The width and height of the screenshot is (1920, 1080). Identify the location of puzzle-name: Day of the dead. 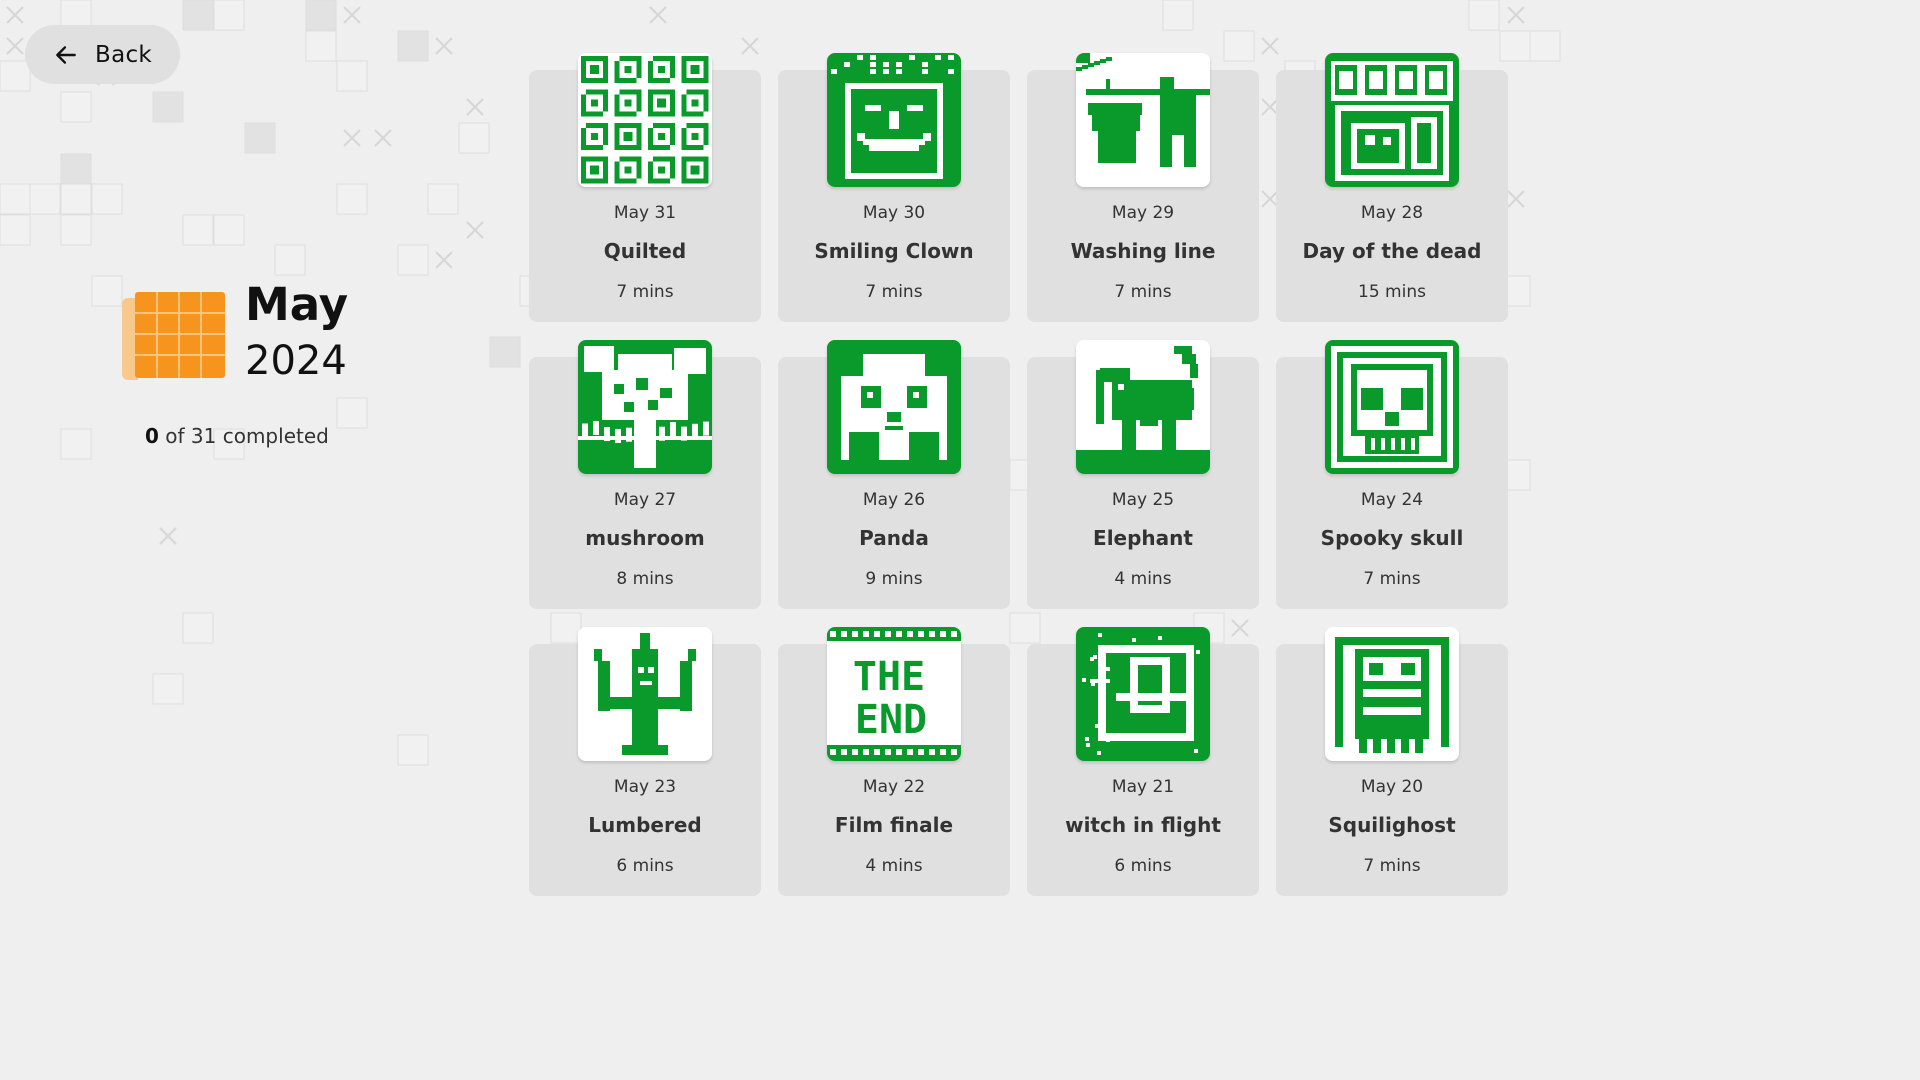
(1392, 251).